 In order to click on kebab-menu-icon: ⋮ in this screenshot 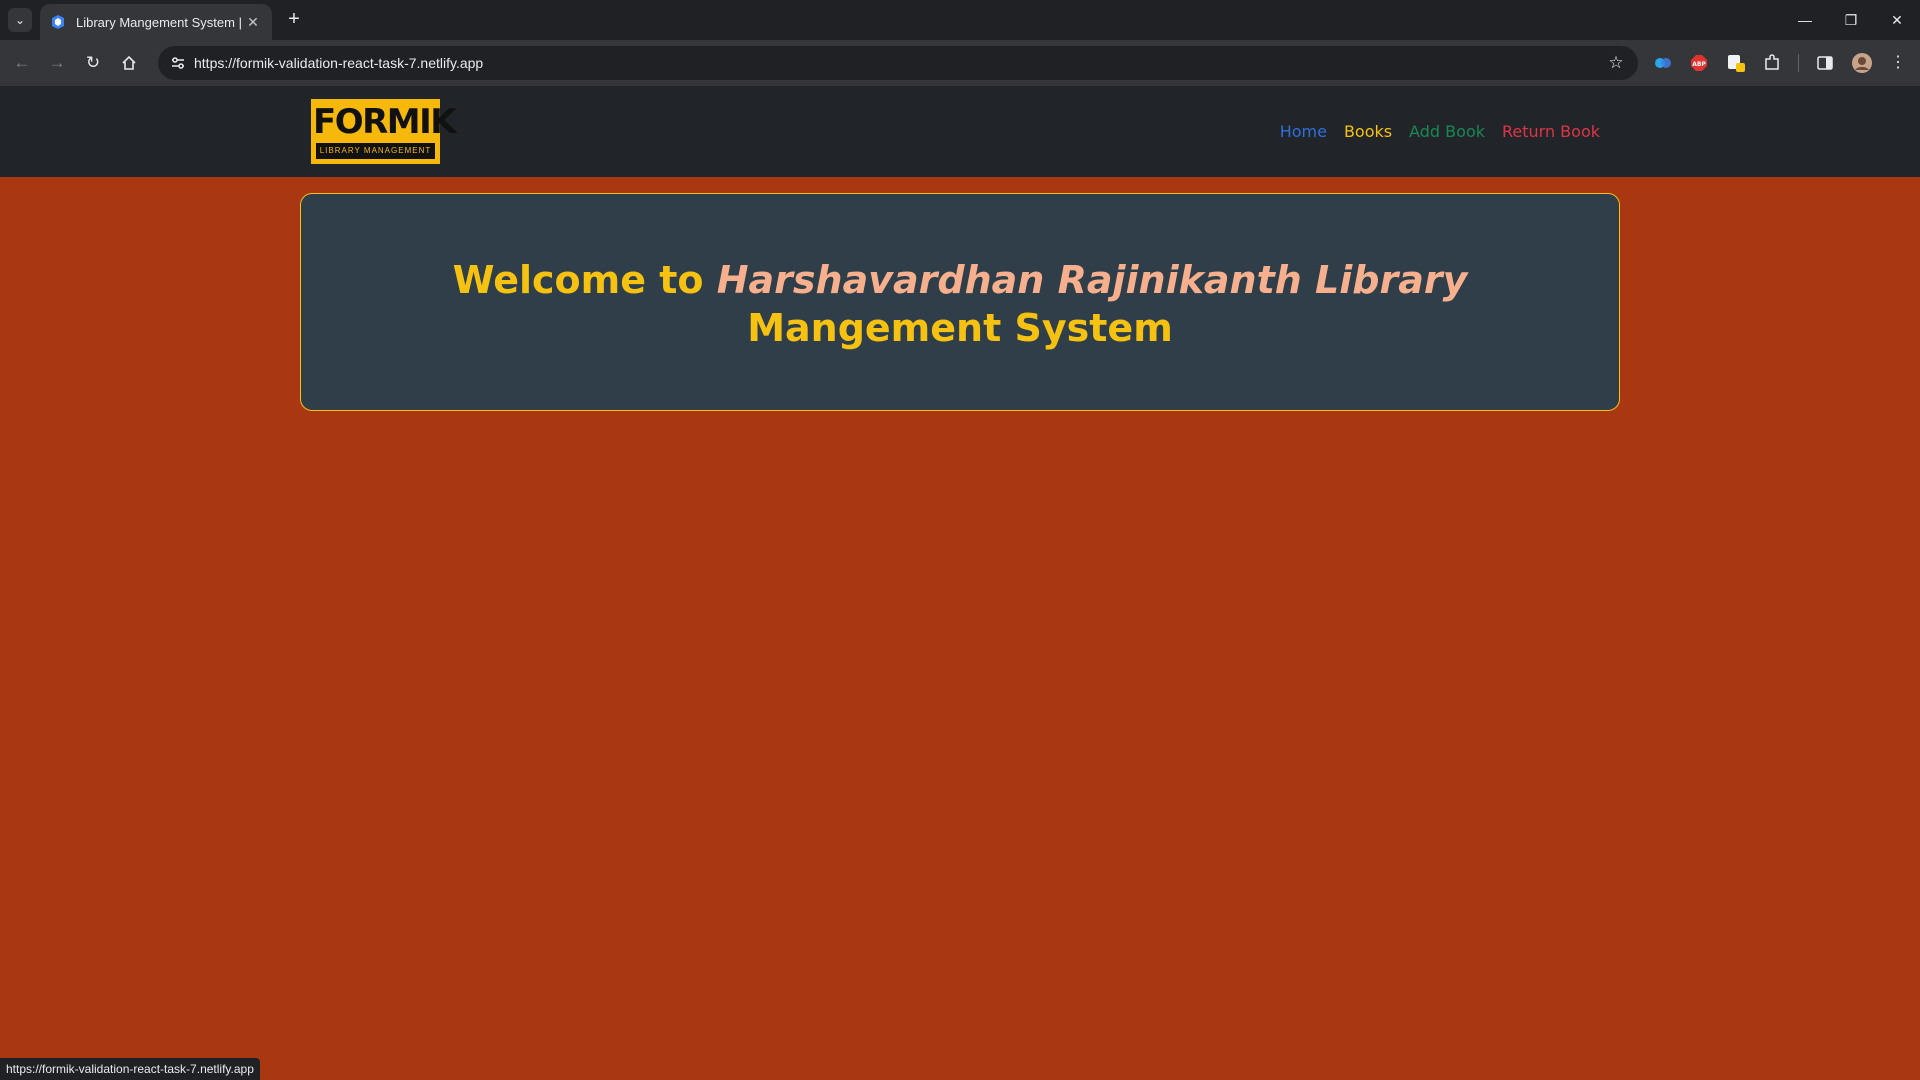, I will do `click(1898, 63)`.